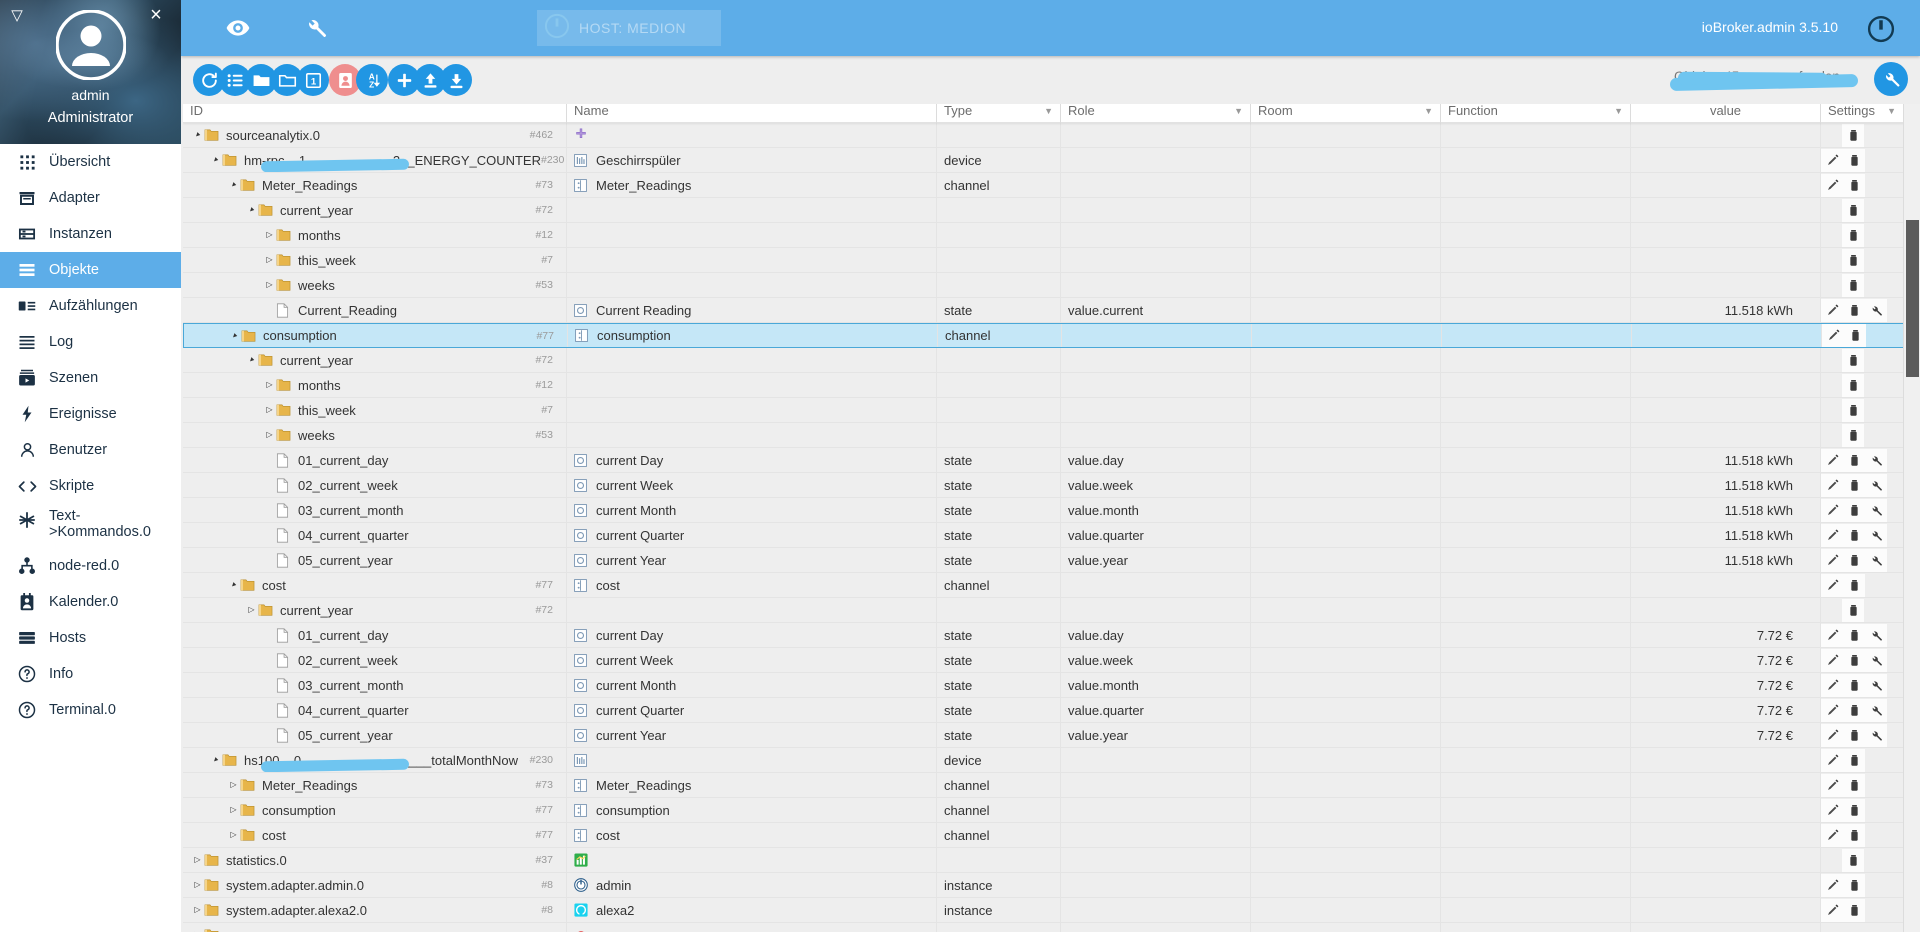 The image size is (1920, 932). What do you see at coordinates (376, 335) in the screenshot?
I see `cell-id: ◂ consumption #77` at bounding box center [376, 335].